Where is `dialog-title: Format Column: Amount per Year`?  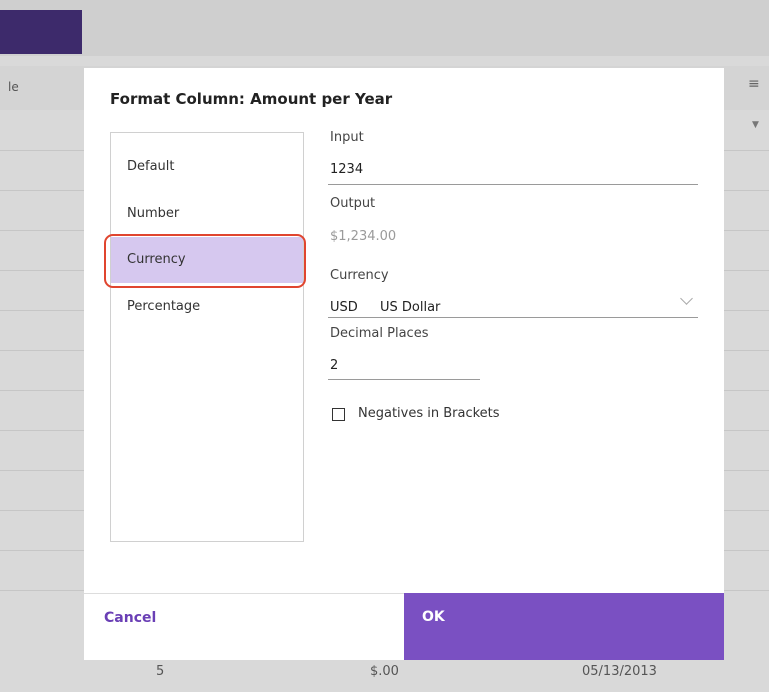 dialog-title: Format Column: Amount per Year is located at coordinates (251, 99).